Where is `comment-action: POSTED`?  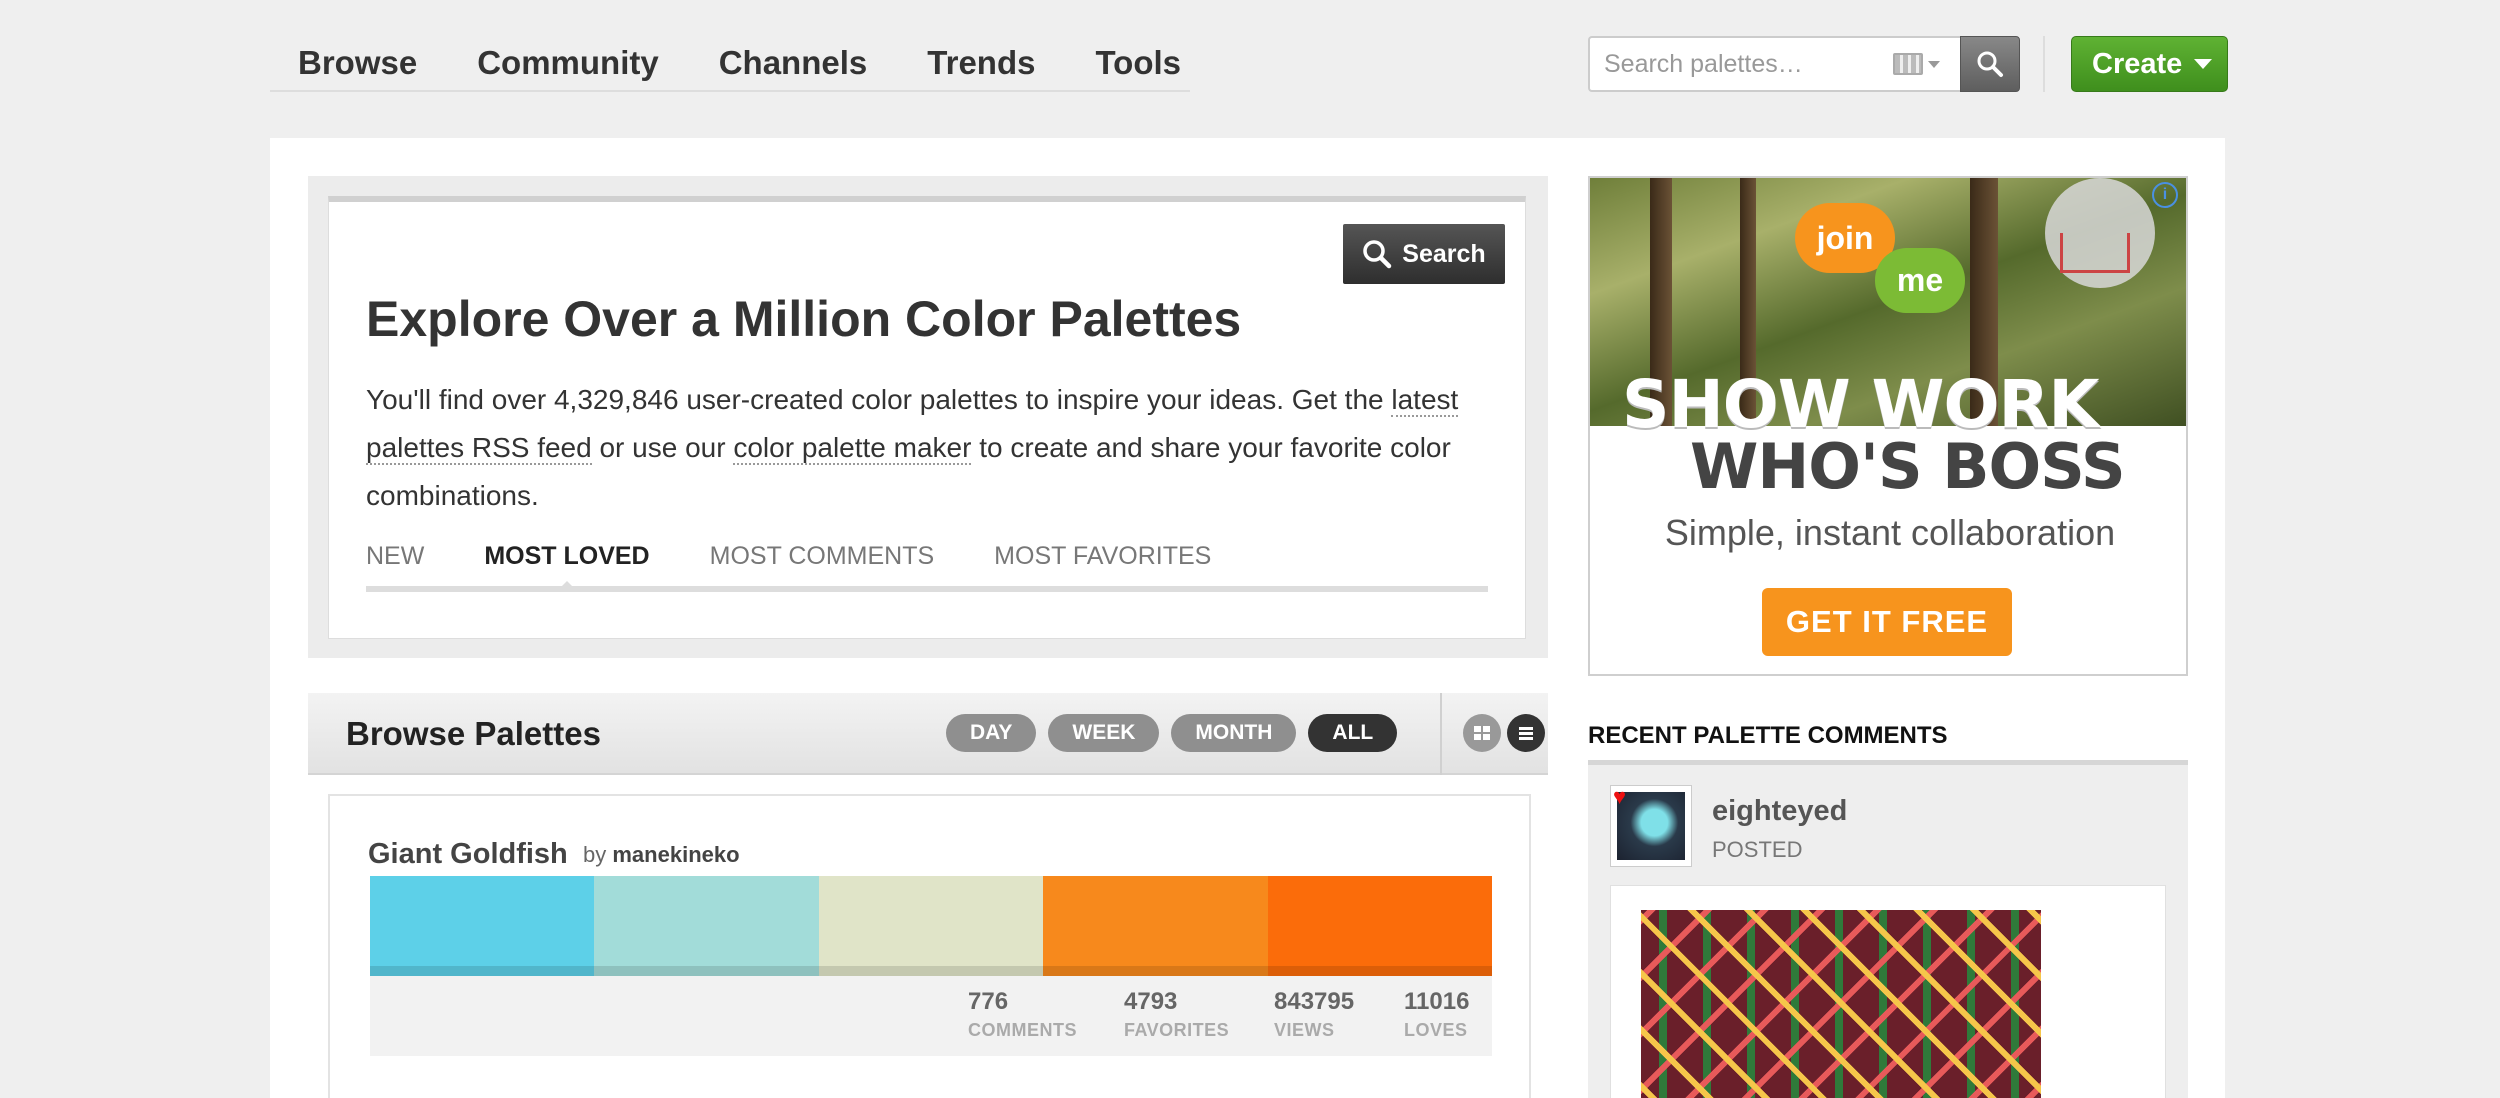
comment-action: POSTED is located at coordinates (1757, 849).